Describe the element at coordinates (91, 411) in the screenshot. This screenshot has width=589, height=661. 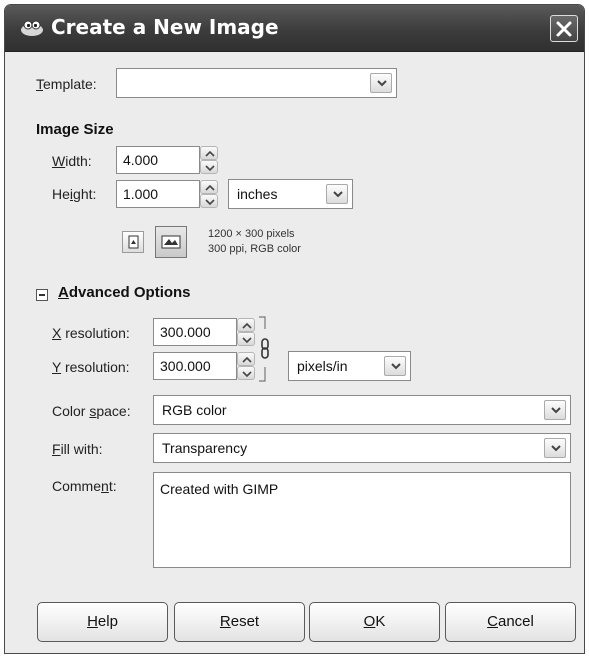
I see `color-space-label: Color space:` at that location.